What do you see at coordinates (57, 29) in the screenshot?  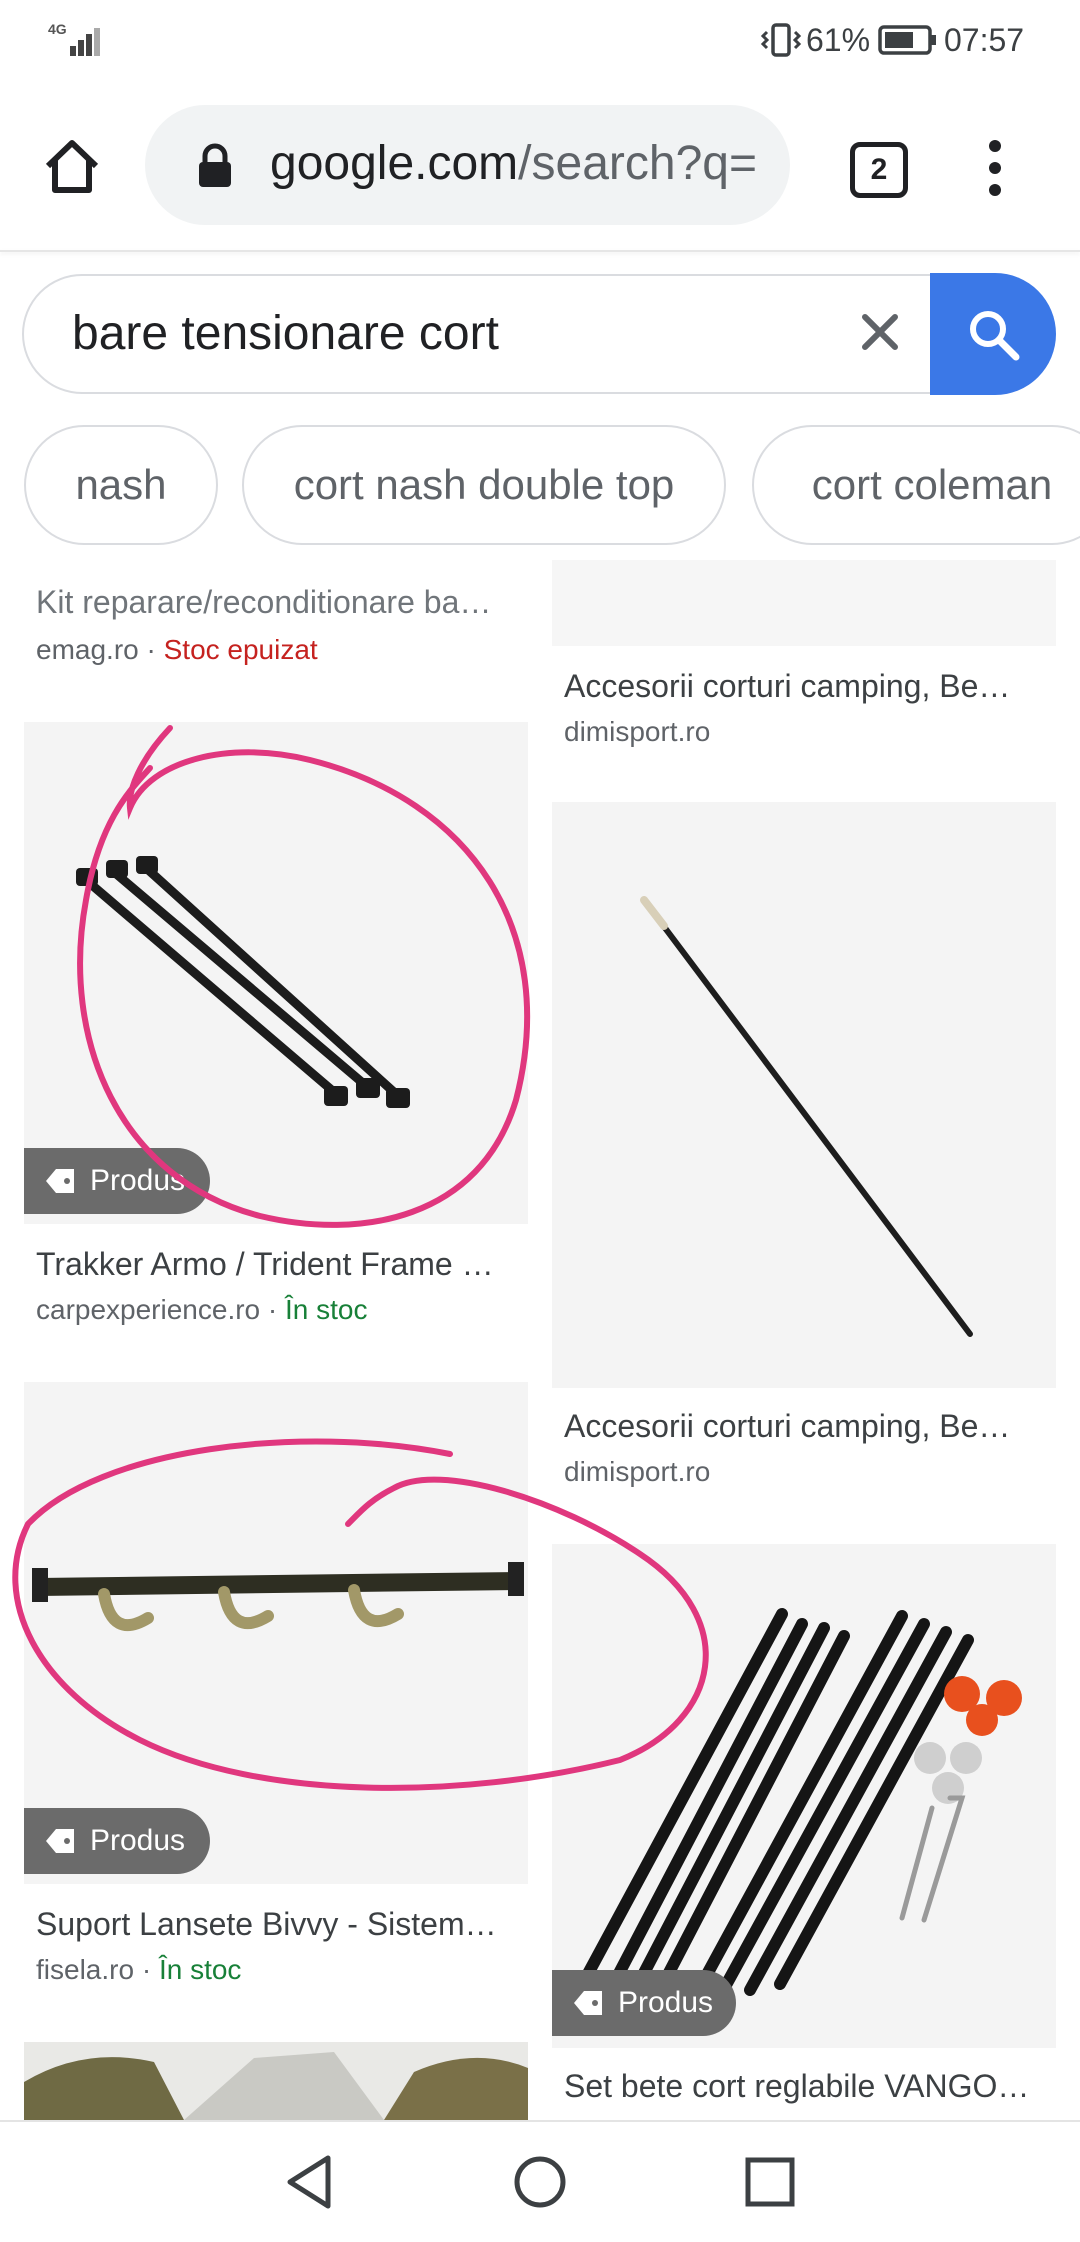 I see `network-type: 4G` at bounding box center [57, 29].